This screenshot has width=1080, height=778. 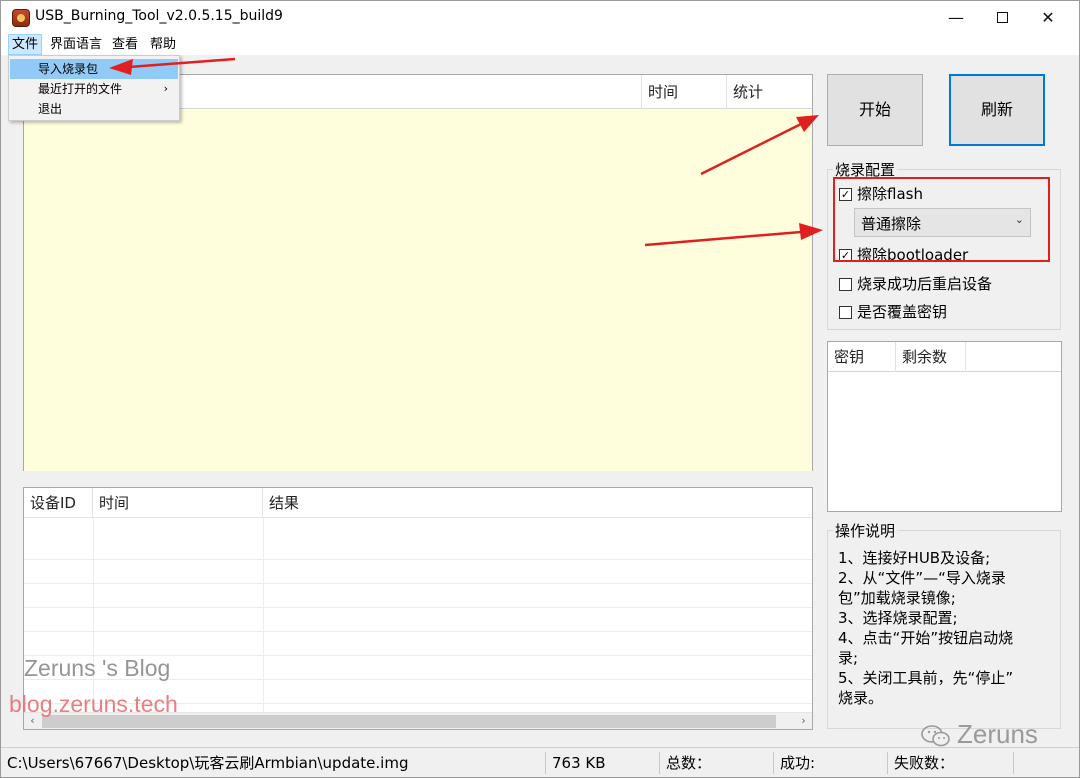 What do you see at coordinates (862, 357) in the screenshot?
I see `key-list-col-key: 密钥` at bounding box center [862, 357].